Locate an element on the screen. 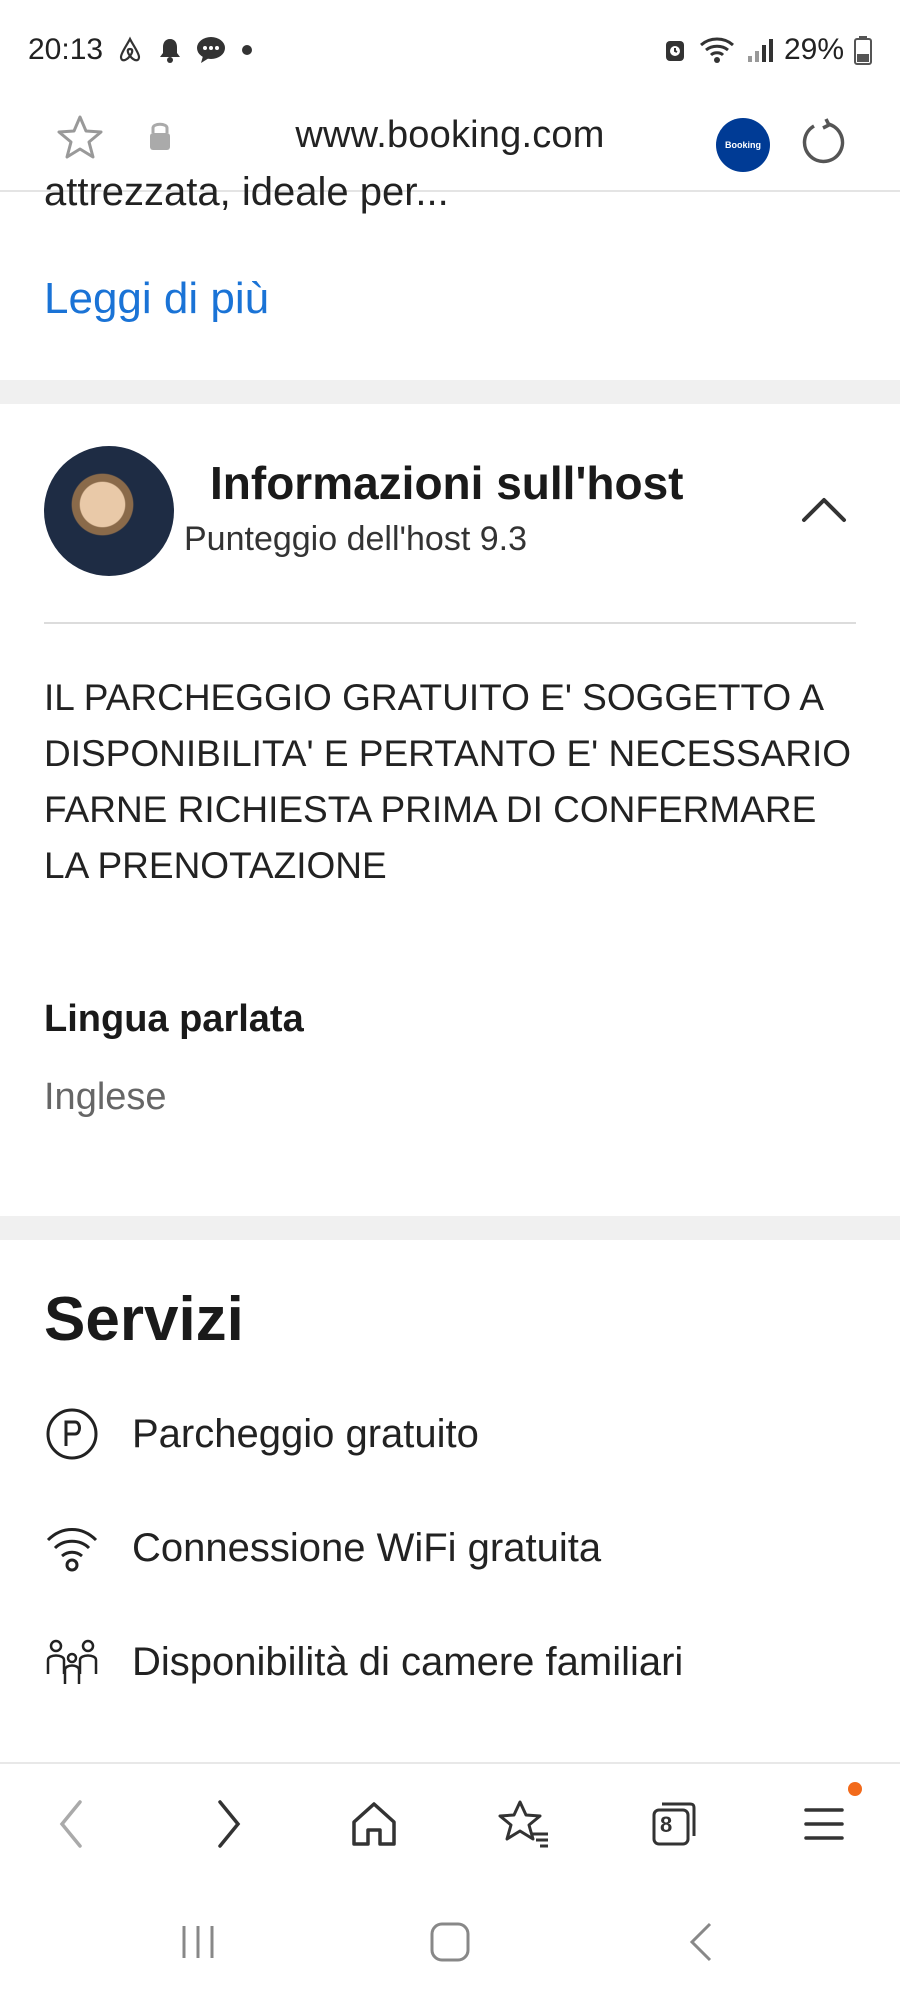 Image resolution: width=900 pixels, height=2000 pixels. battery-icon is located at coordinates (863, 50).